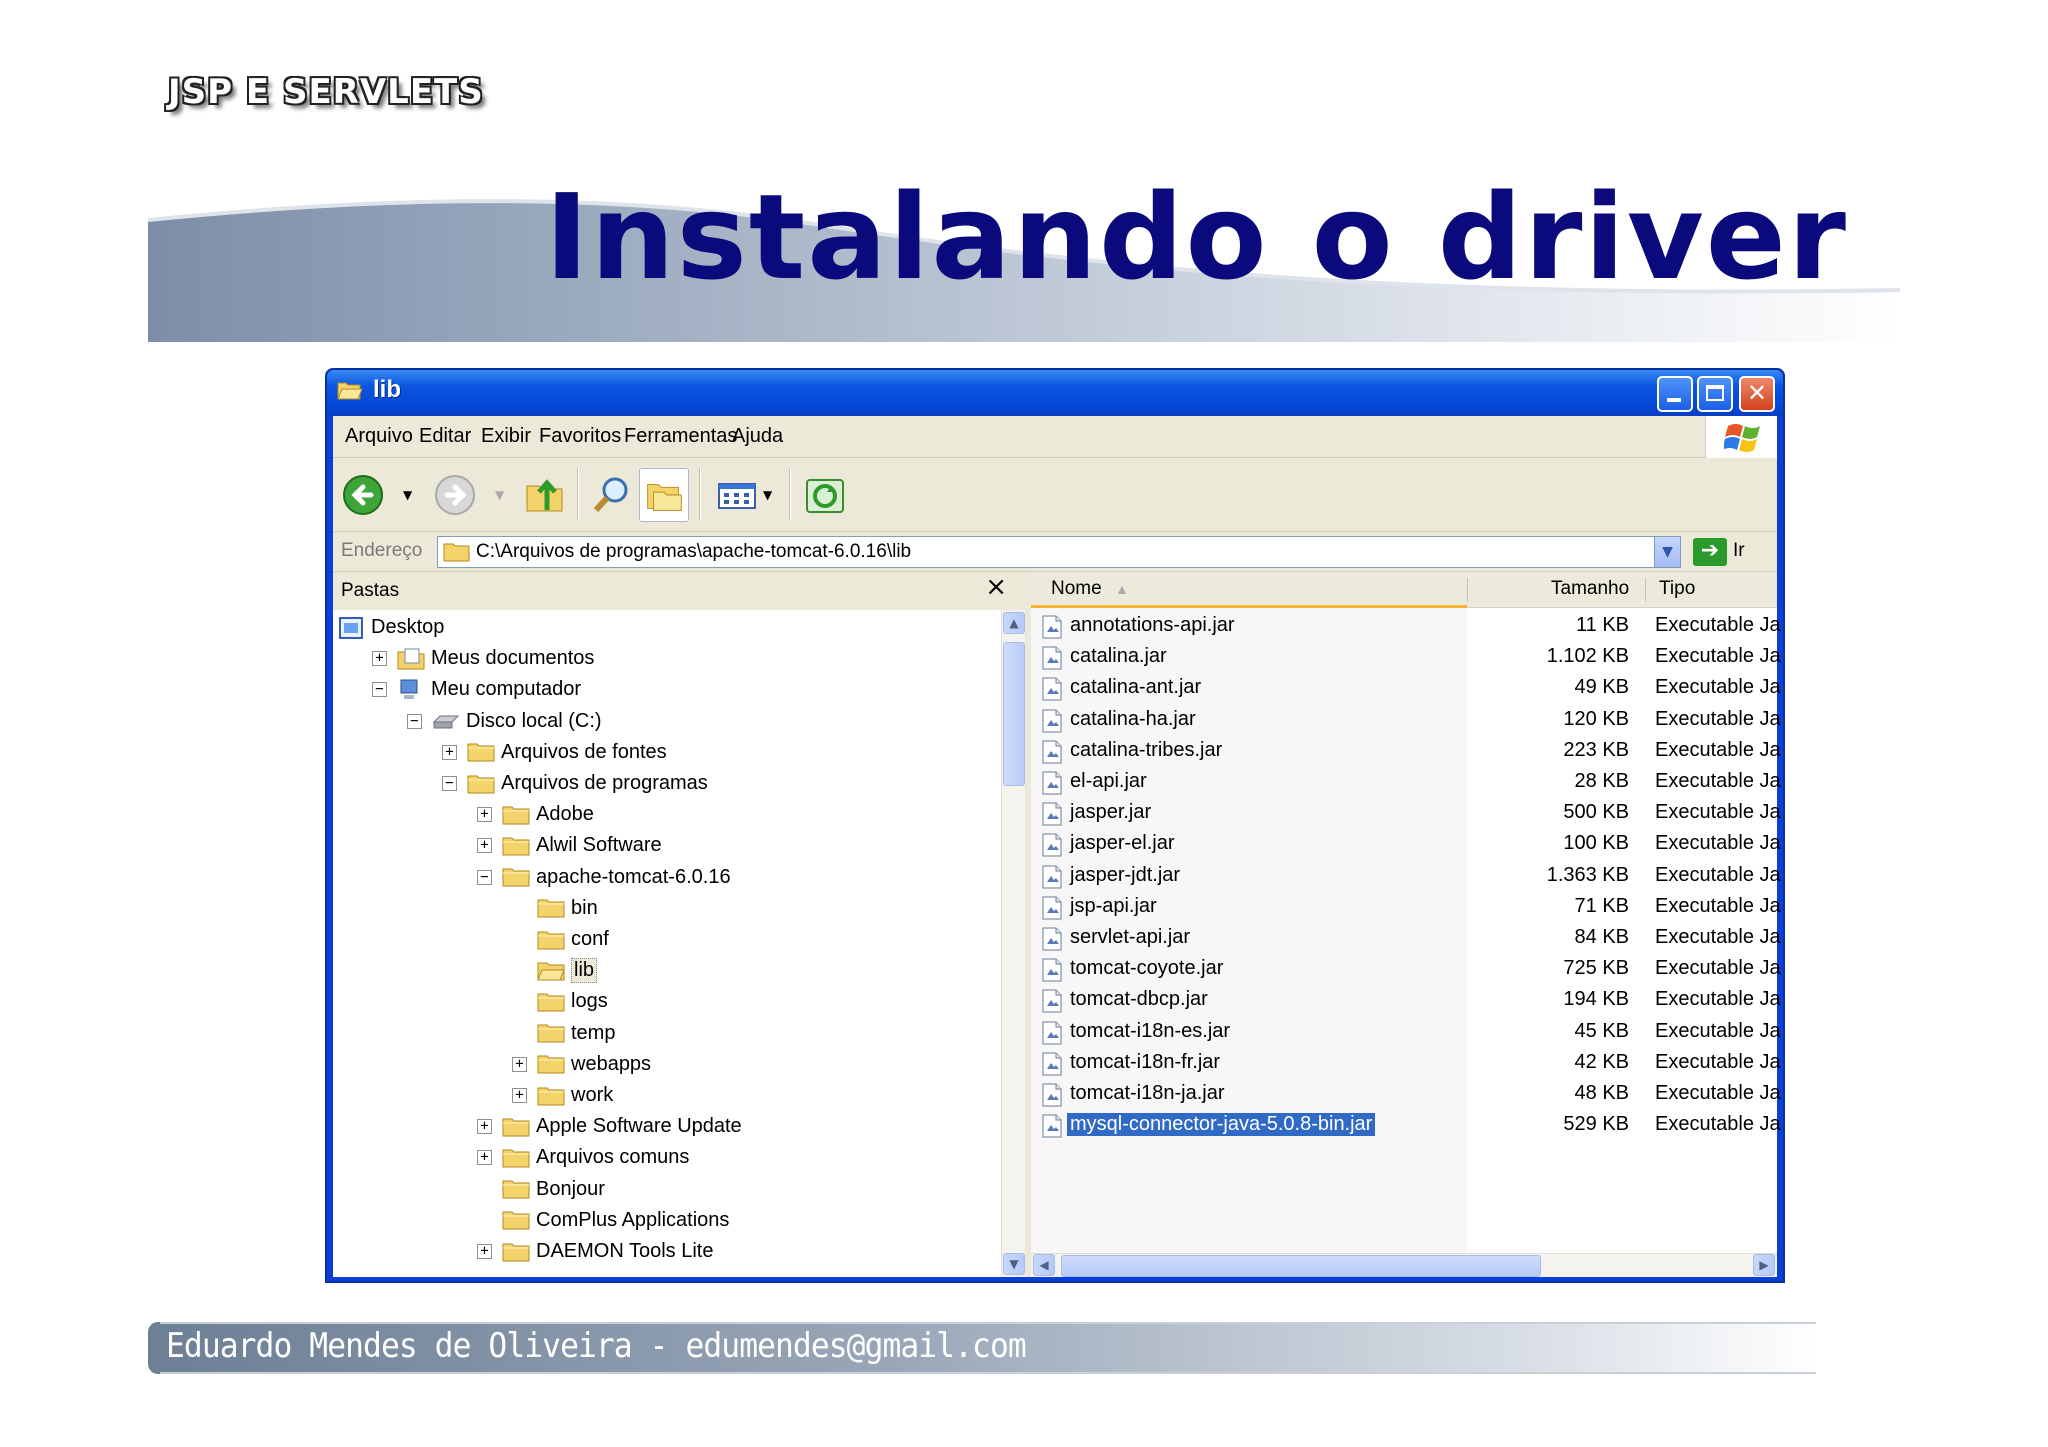  I want to click on scroll-down-button: ▼, so click(1014, 1264).